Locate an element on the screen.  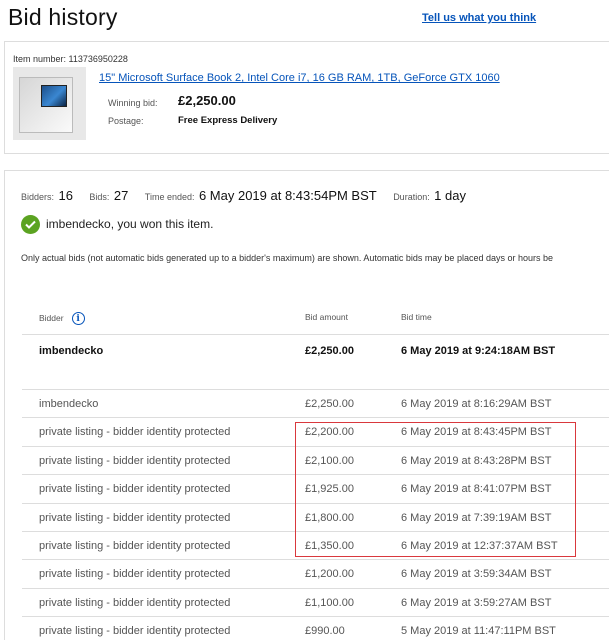
row-time: 6 May 2019 at 8:43:28PM BST is located at coordinates (476, 460).